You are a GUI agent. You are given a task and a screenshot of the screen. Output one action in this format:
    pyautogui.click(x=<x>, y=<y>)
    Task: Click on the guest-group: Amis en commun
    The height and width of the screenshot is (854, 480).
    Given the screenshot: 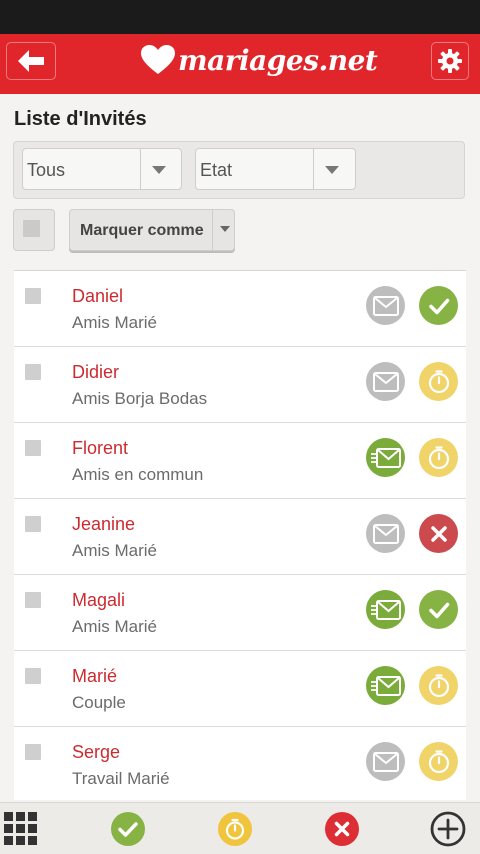 What is the action you would take?
    pyautogui.click(x=138, y=474)
    